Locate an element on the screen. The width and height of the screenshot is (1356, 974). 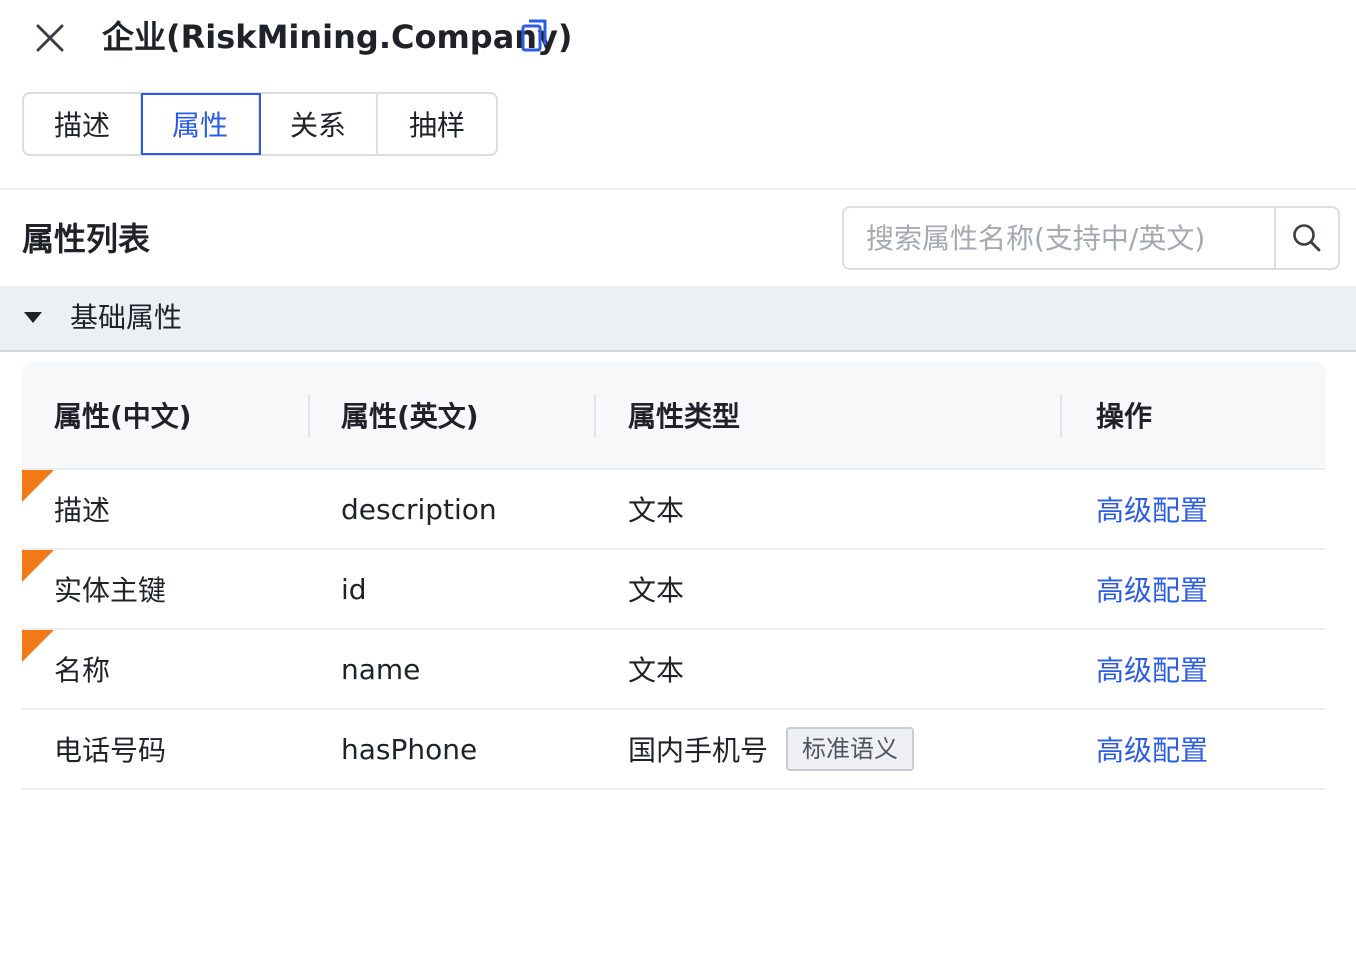
search-button is located at coordinates (1306, 238).